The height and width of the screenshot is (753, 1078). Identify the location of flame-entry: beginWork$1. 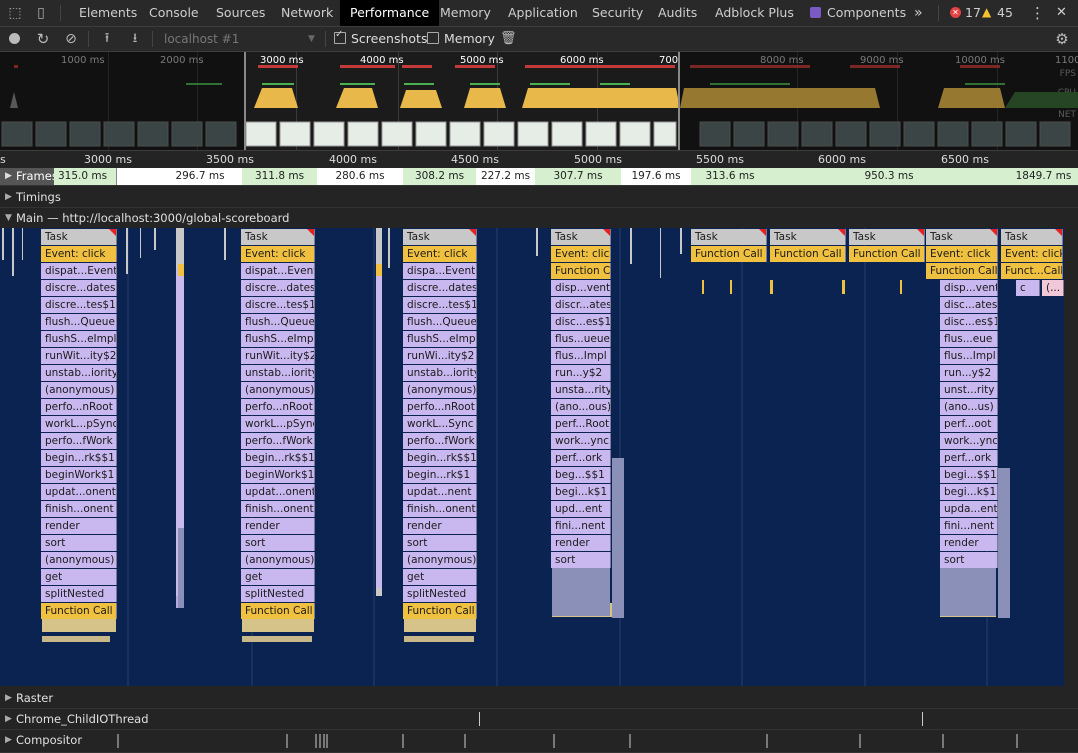
(79, 475).